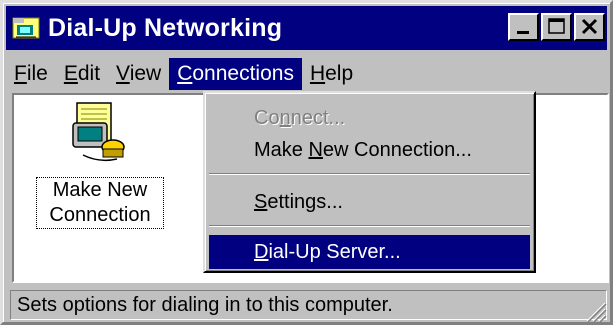 Image resolution: width=613 pixels, height=325 pixels. I want to click on menu-edit: Edit, so click(82, 74).